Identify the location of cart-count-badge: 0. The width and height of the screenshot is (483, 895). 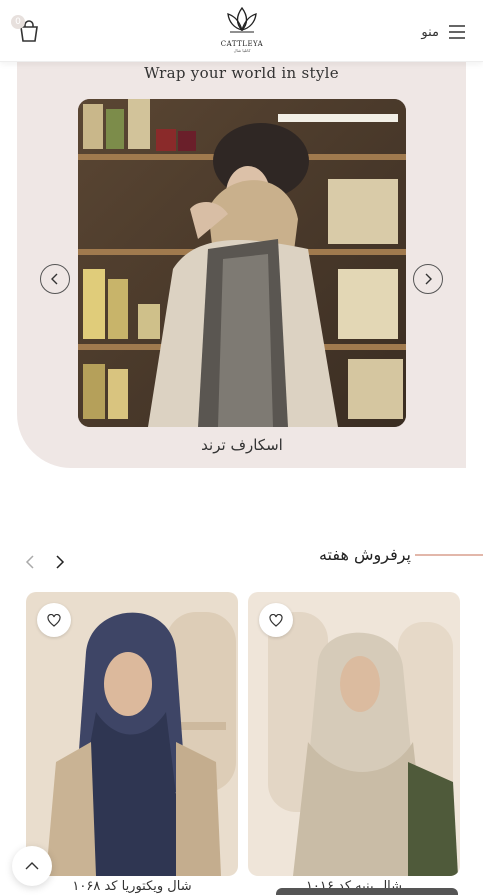
(18, 22).